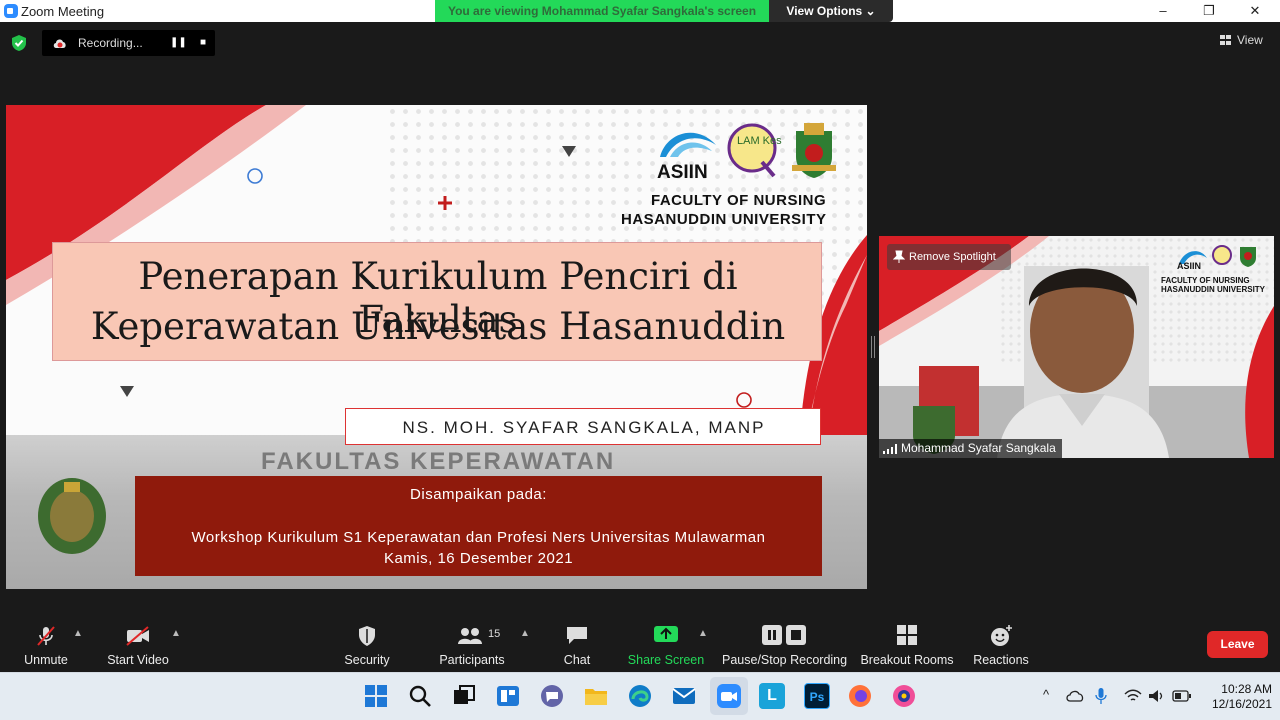 The width and height of the screenshot is (1280, 720). What do you see at coordinates (584, 427) in the screenshot?
I see `presenter-name: NS. MOH. SYAFAR SANGKALA, MANP` at bounding box center [584, 427].